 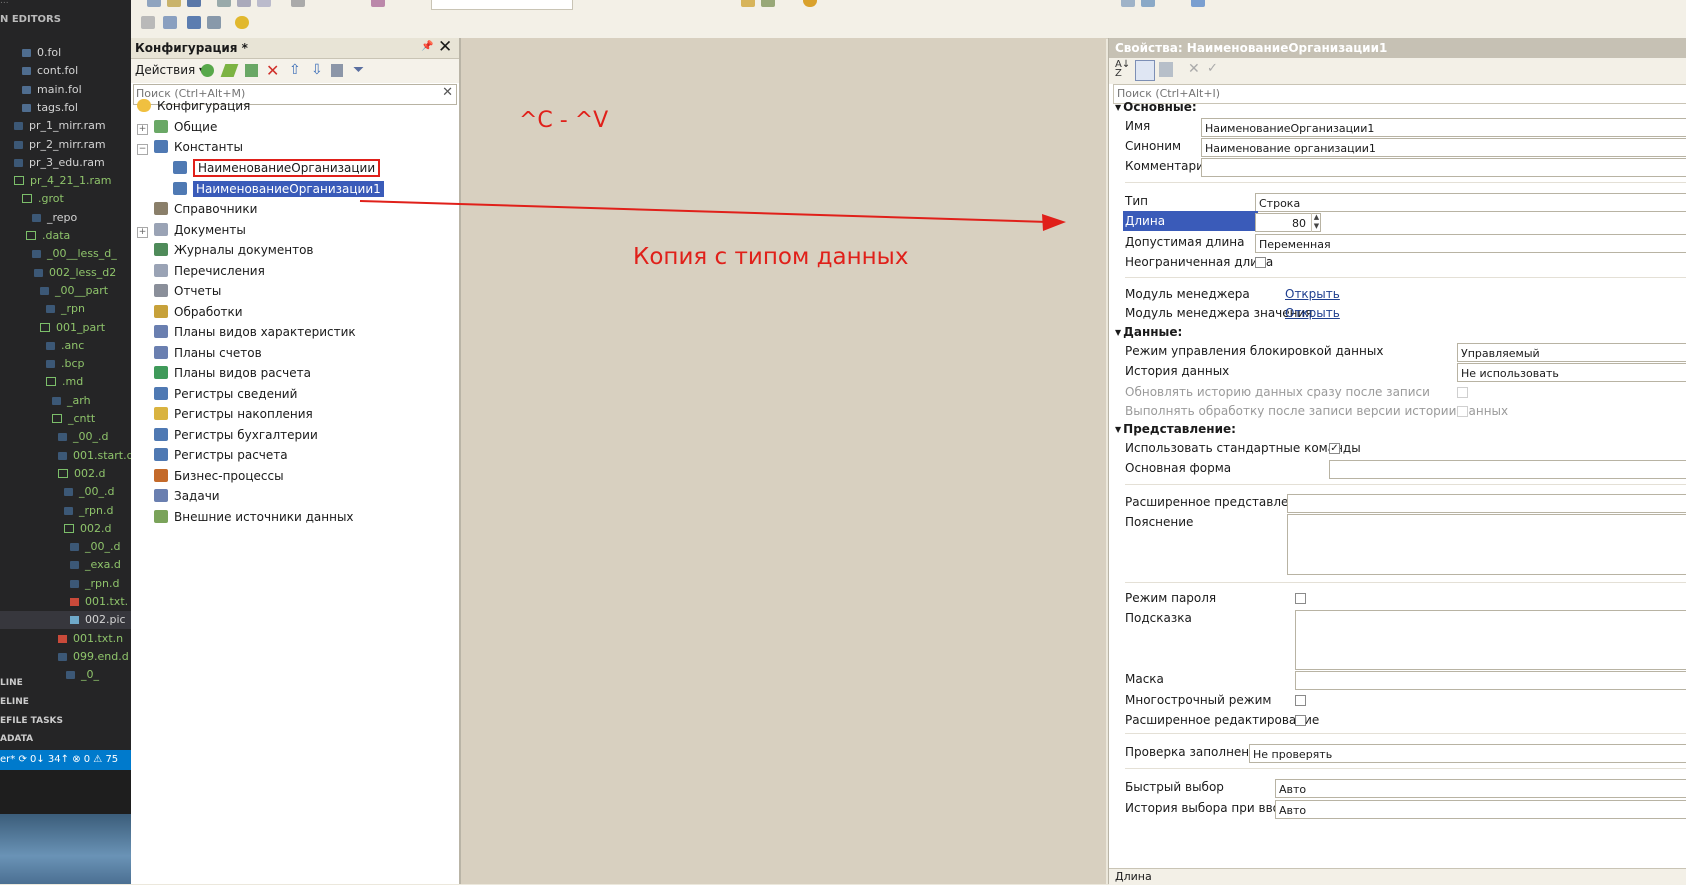 I want to click on explorer-item: main.fol, so click(x=52, y=90).